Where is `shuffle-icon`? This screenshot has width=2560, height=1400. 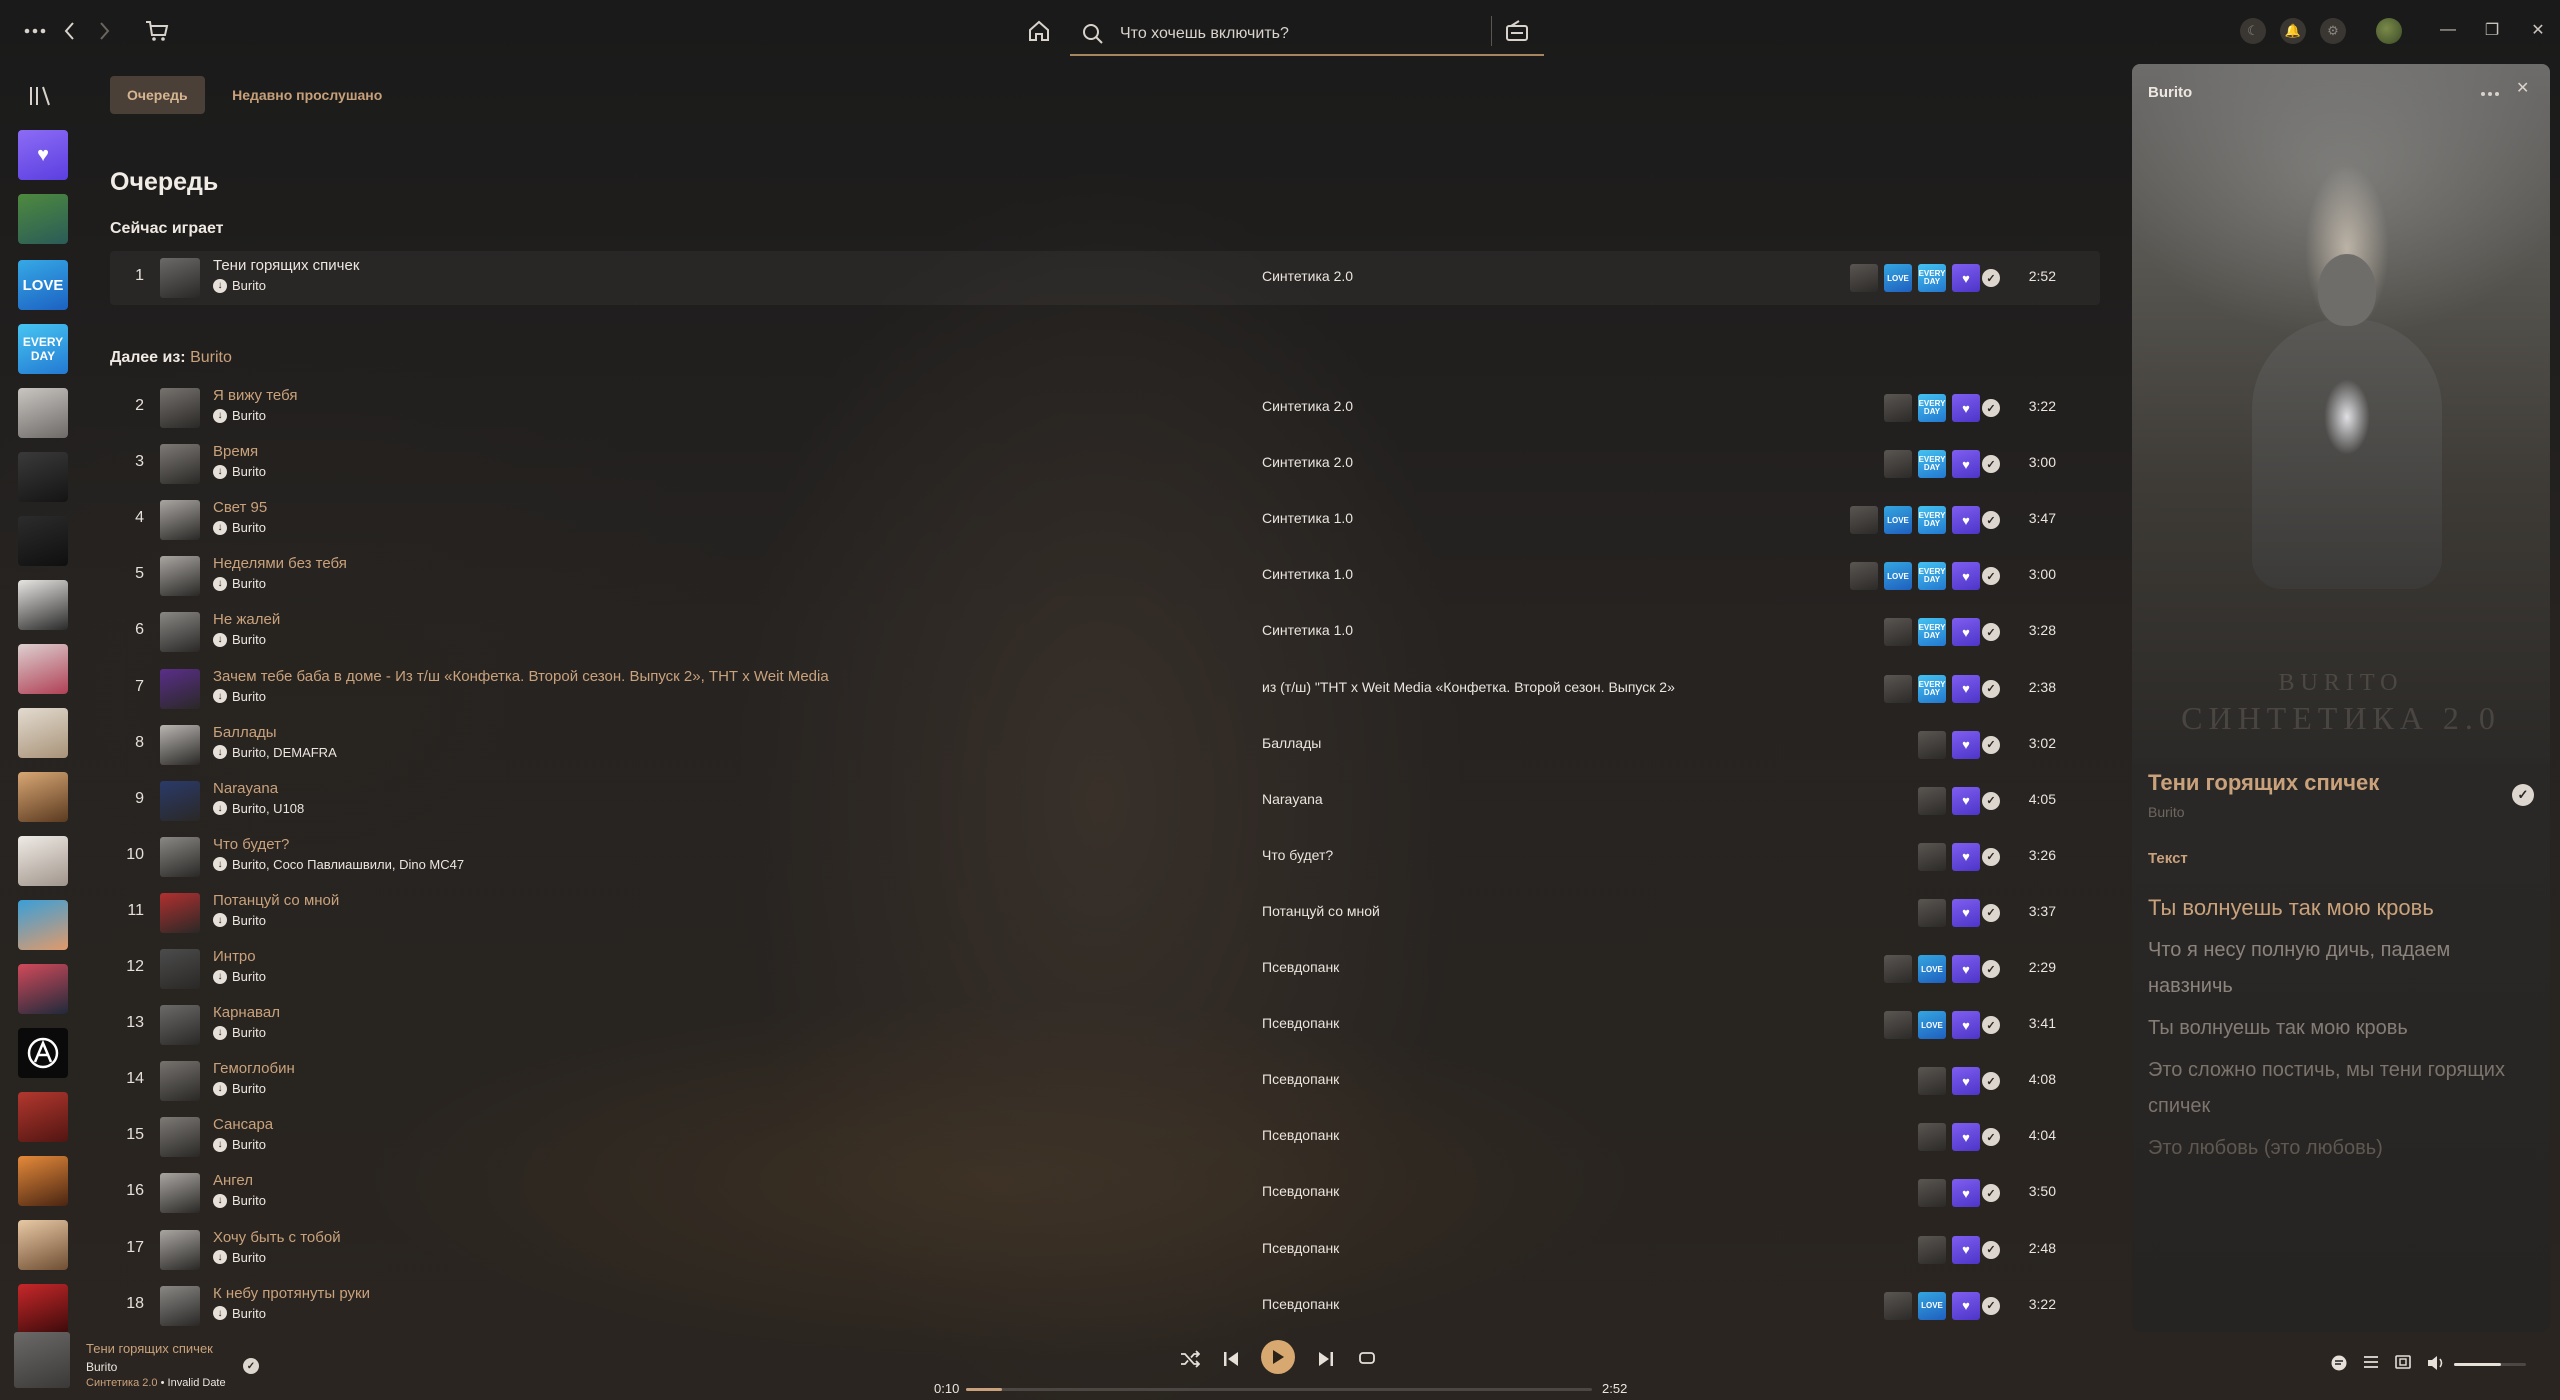 shuffle-icon is located at coordinates (1190, 1359).